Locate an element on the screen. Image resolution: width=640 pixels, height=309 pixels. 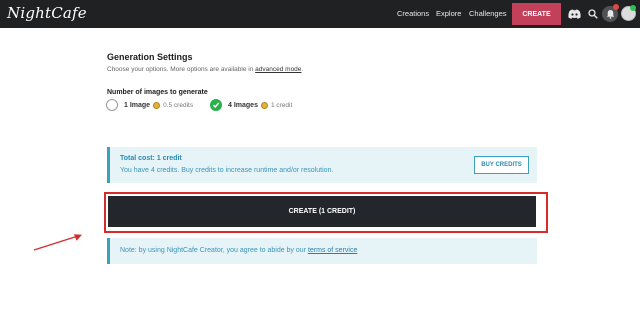
create-button: CREATE (1 CREDIT) is located at coordinates (322, 211).